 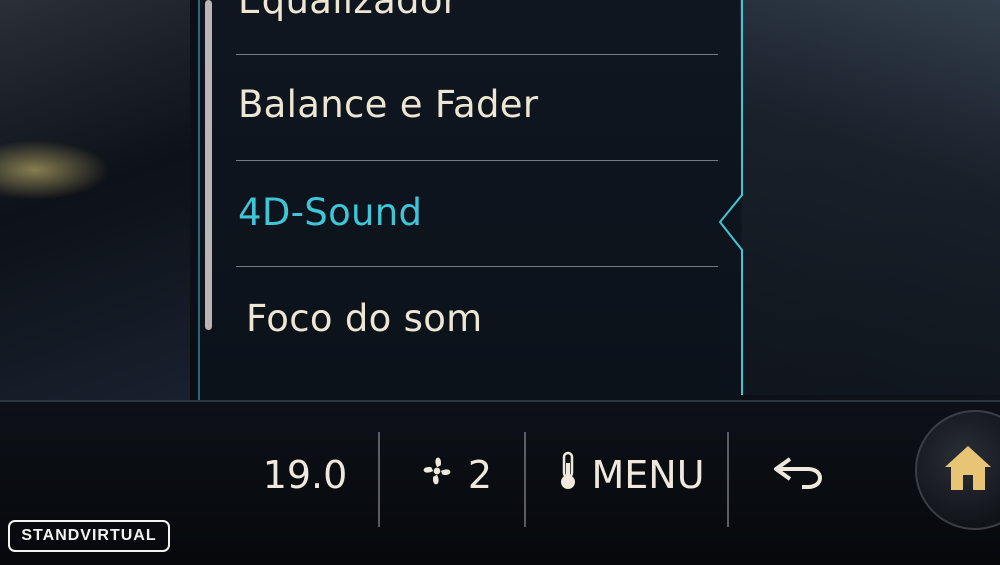 I want to click on menu-label: MENU, so click(x=648, y=475).